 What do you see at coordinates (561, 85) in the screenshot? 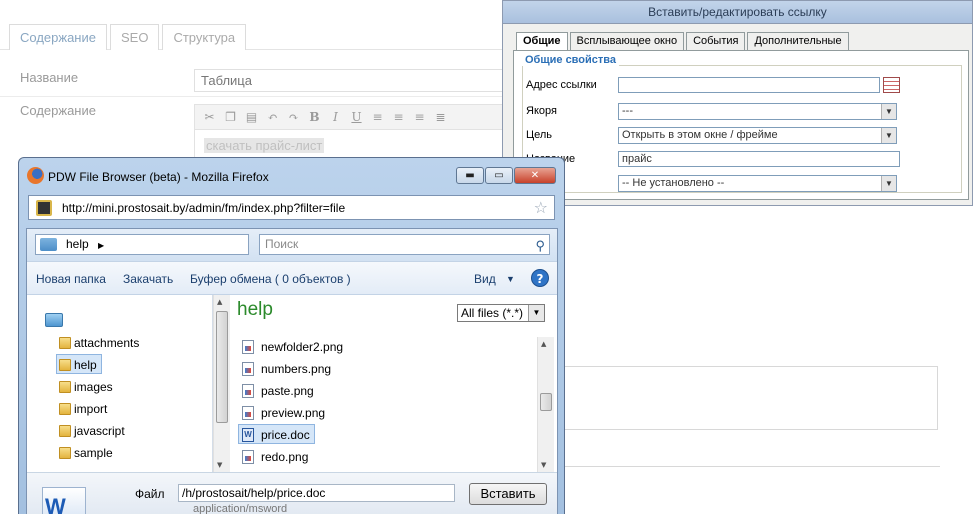
I see `url-label: Адрес ссылки` at bounding box center [561, 85].